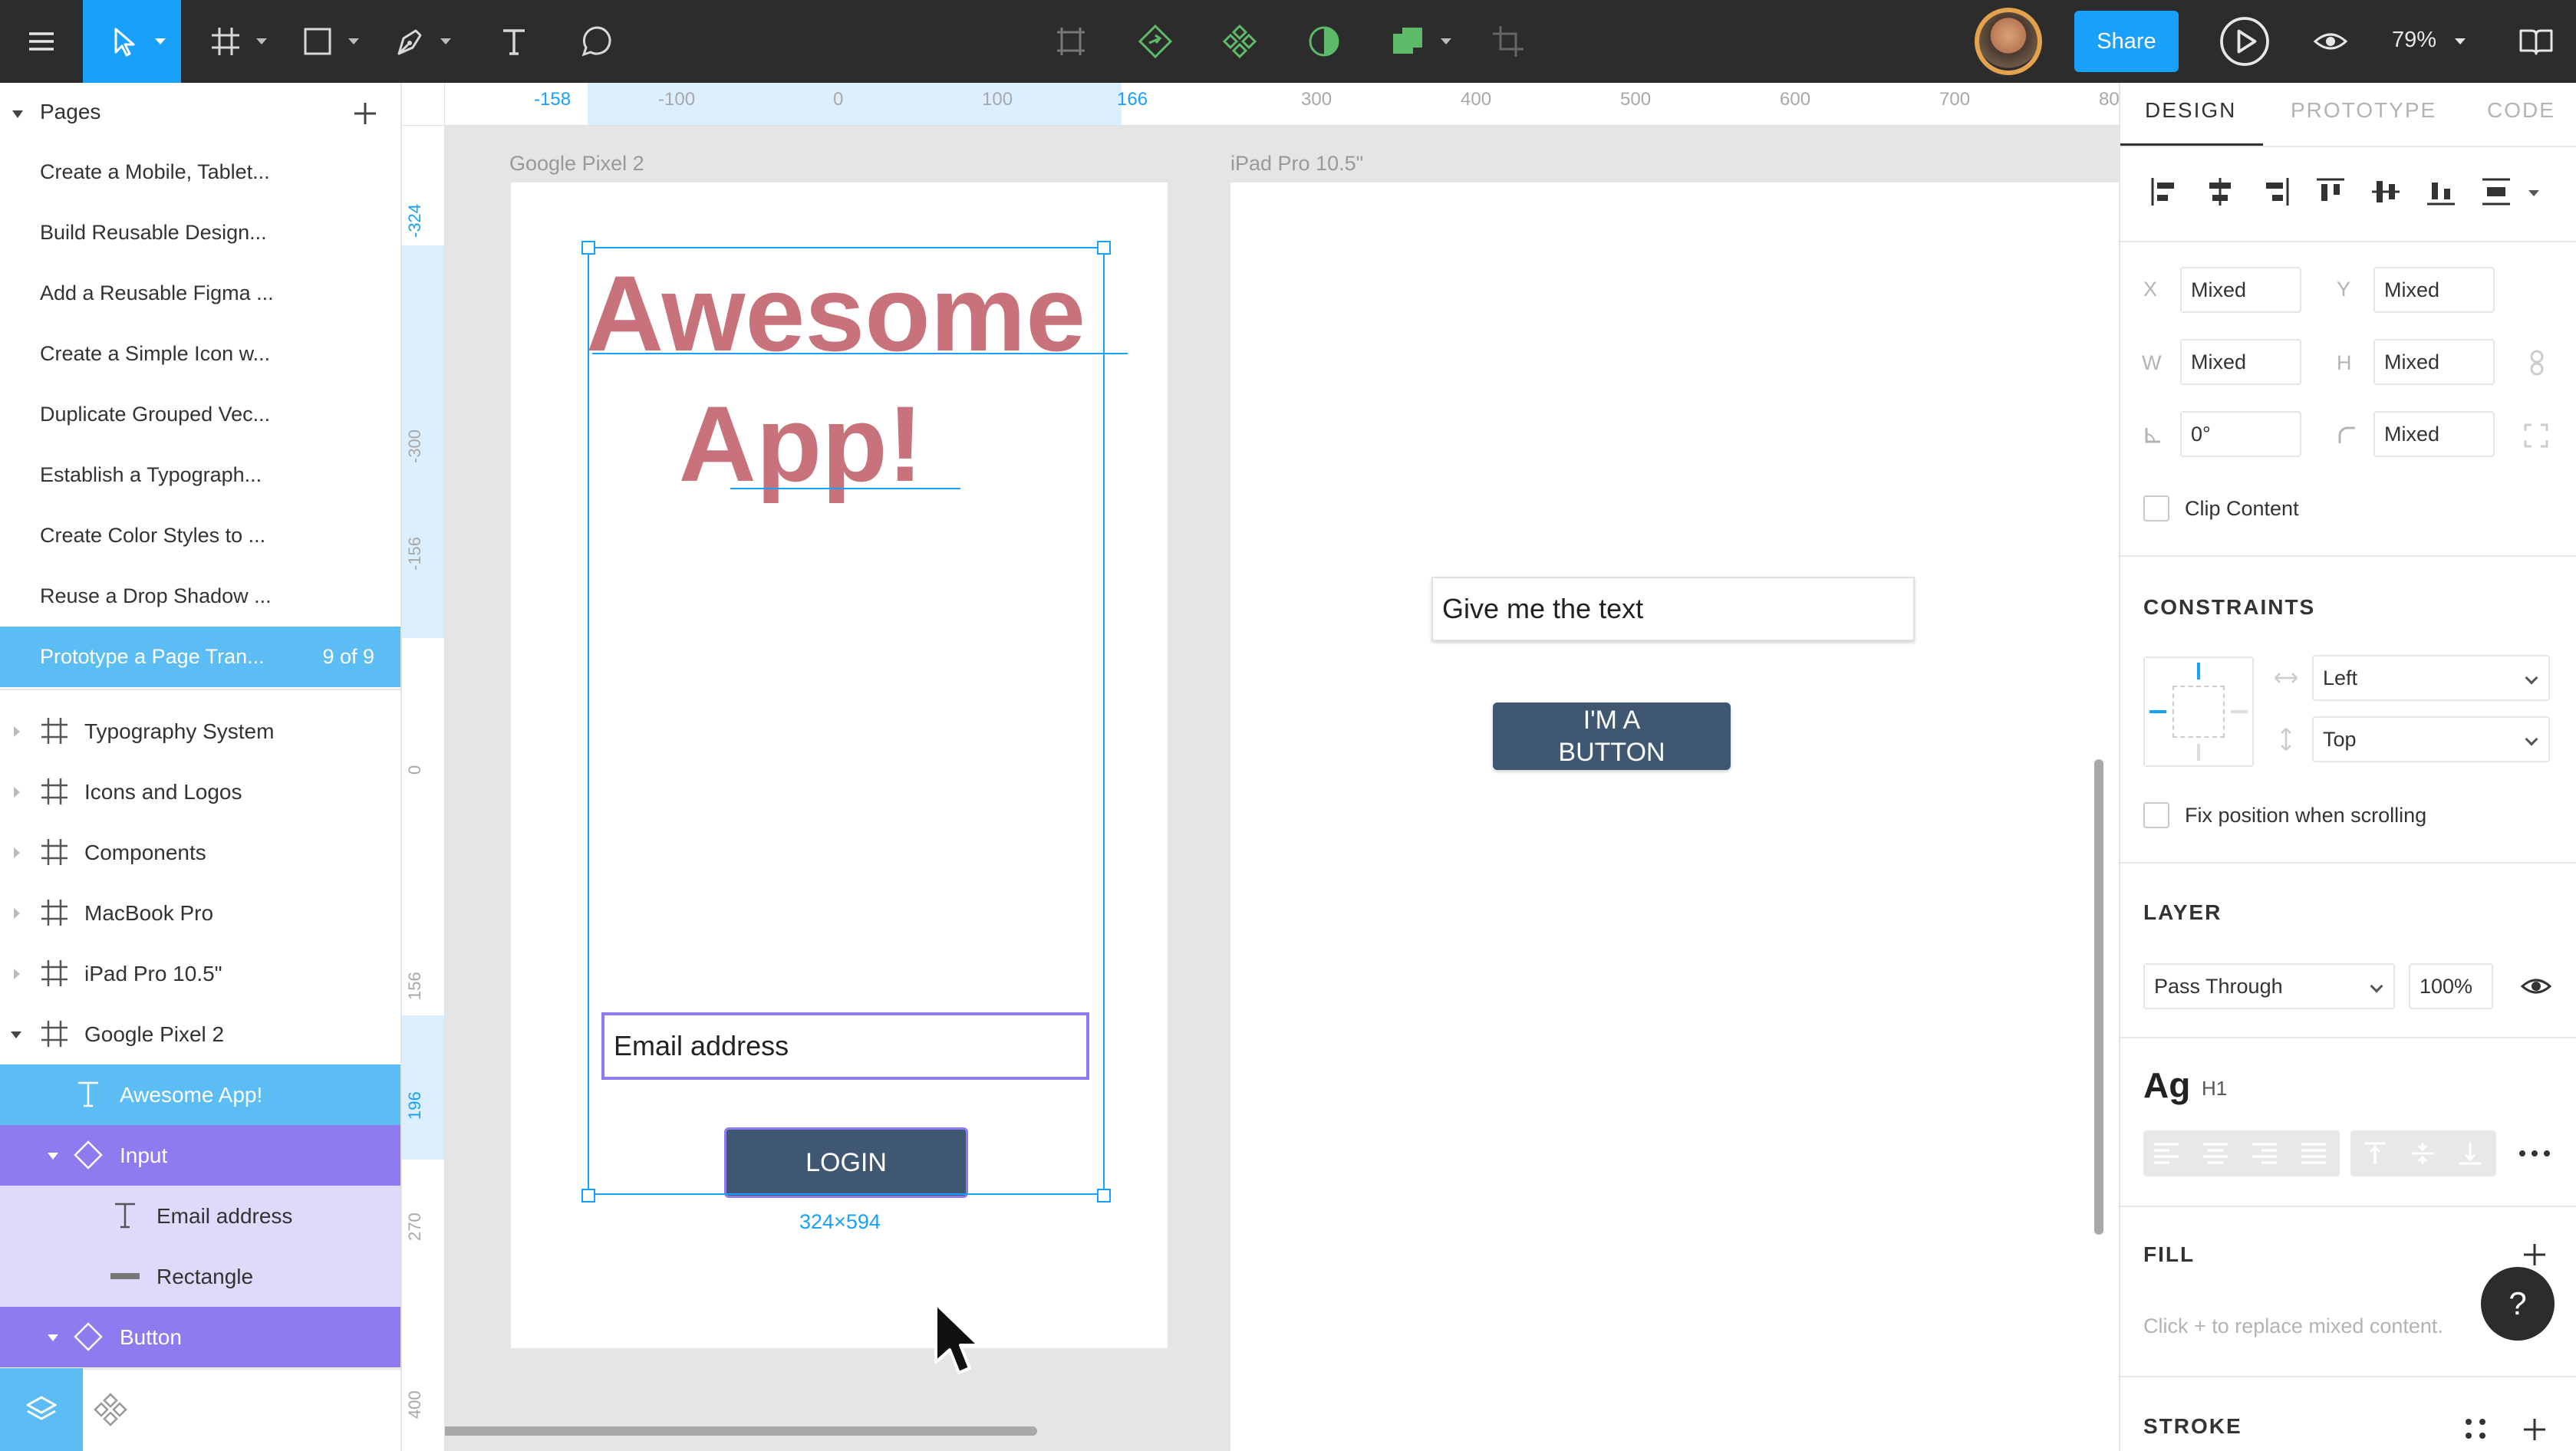 The width and height of the screenshot is (2576, 1451). Describe the element at coordinates (2470, 1153) in the screenshot. I see `text-align-bottom-icon` at that location.